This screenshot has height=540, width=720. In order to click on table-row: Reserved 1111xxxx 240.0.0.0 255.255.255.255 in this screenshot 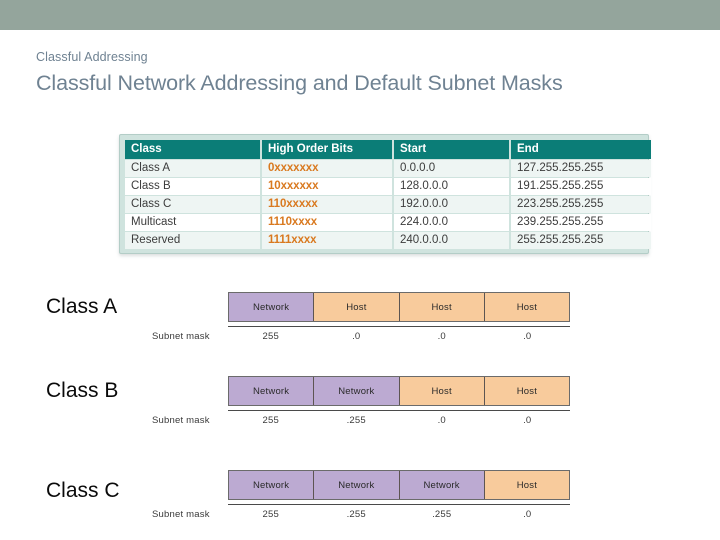, I will do `click(388, 240)`.